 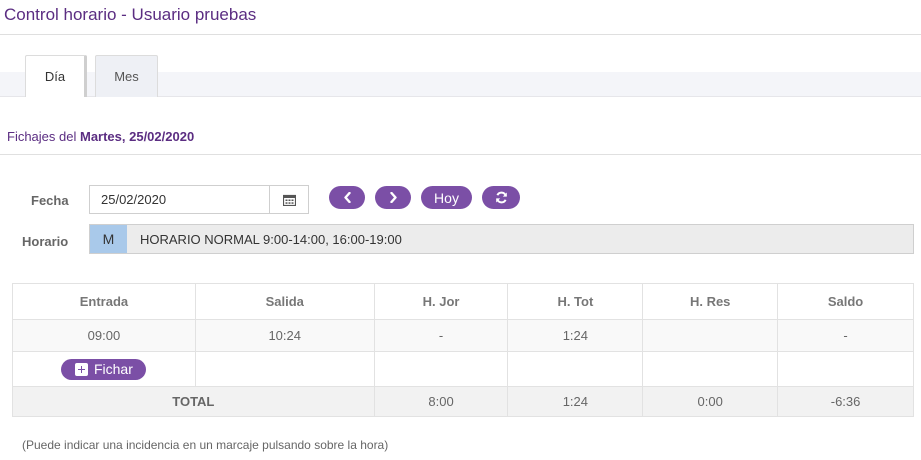 I want to click on tab-dia: Día, so click(x=56, y=76).